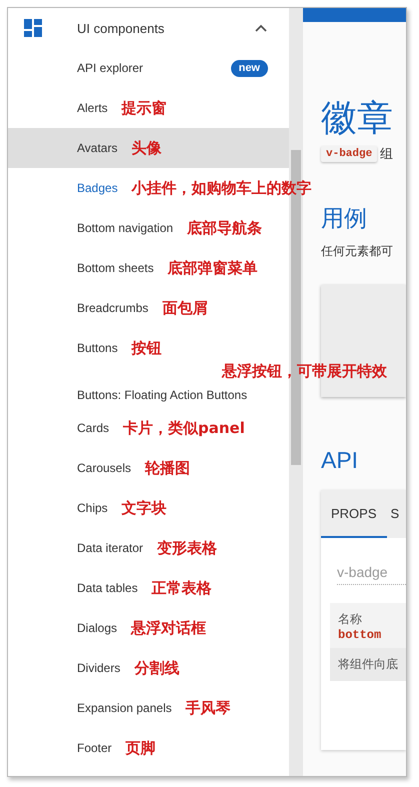 The width and height of the screenshot is (419, 787). Describe the element at coordinates (350, 619) in the screenshot. I see `column-label: 名称` at that location.